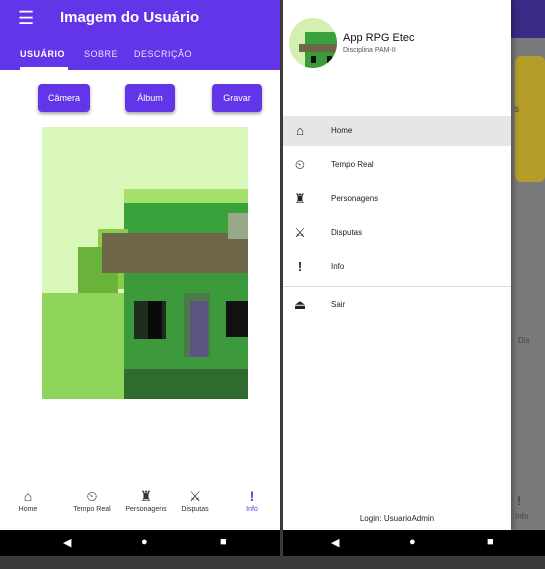 The height and width of the screenshot is (569, 545). Describe the element at coordinates (524, 340) in the screenshot. I see `background-partial-label: Dis` at that location.